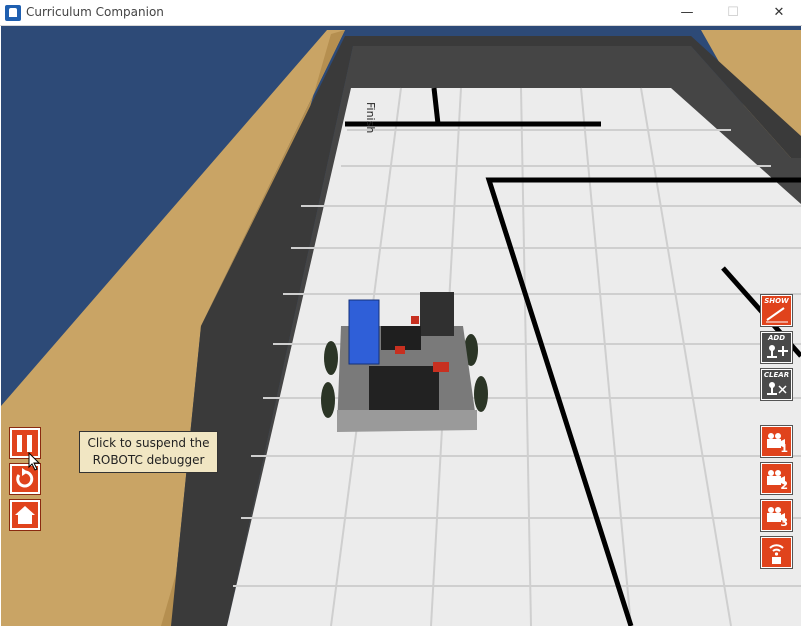 Image resolution: width=802 pixels, height=627 pixels. What do you see at coordinates (404, 362) in the screenshot?
I see `robot-model` at bounding box center [404, 362].